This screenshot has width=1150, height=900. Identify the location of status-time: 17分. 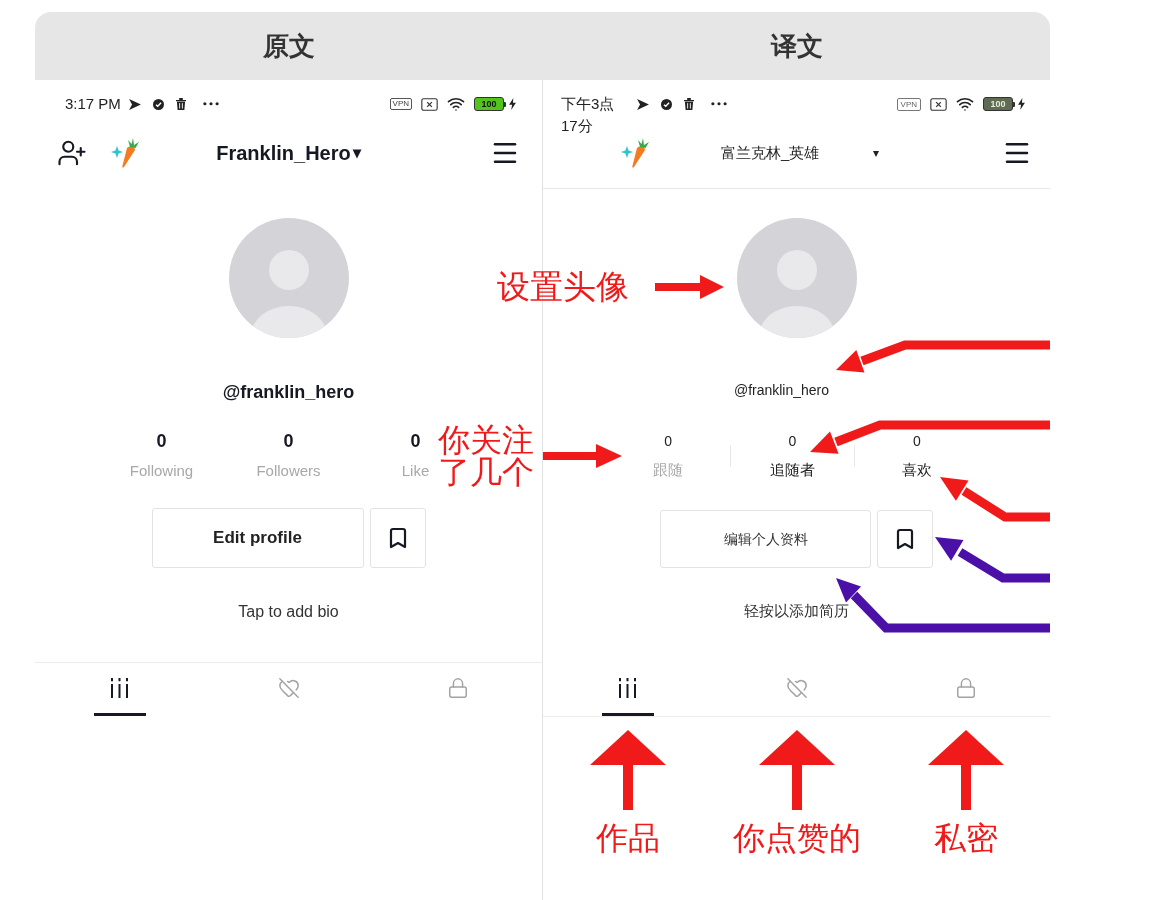
(577, 126).